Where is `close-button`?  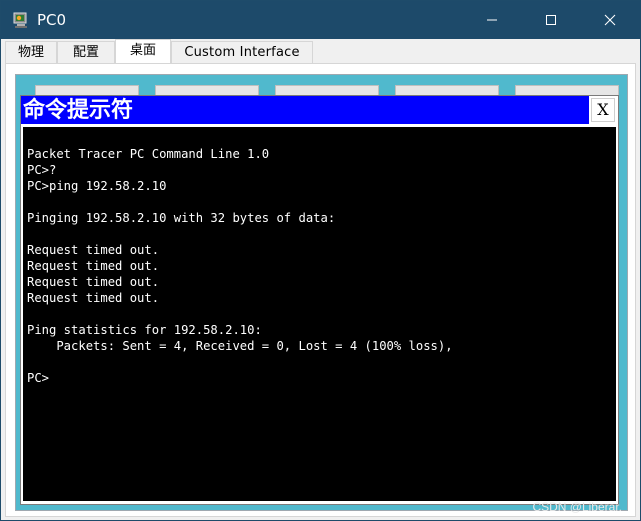 close-button is located at coordinates (610, 20).